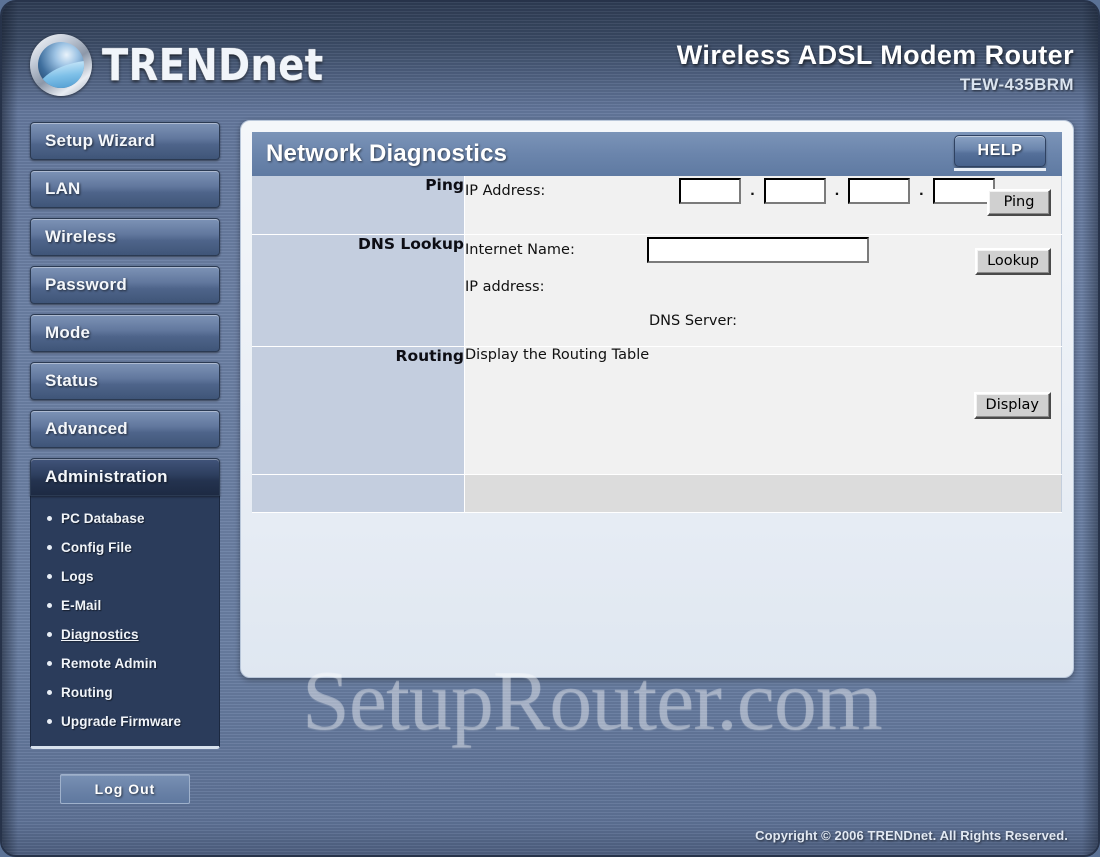  I want to click on ping-section-content: IP Address: . . . Ping, so click(763, 205).